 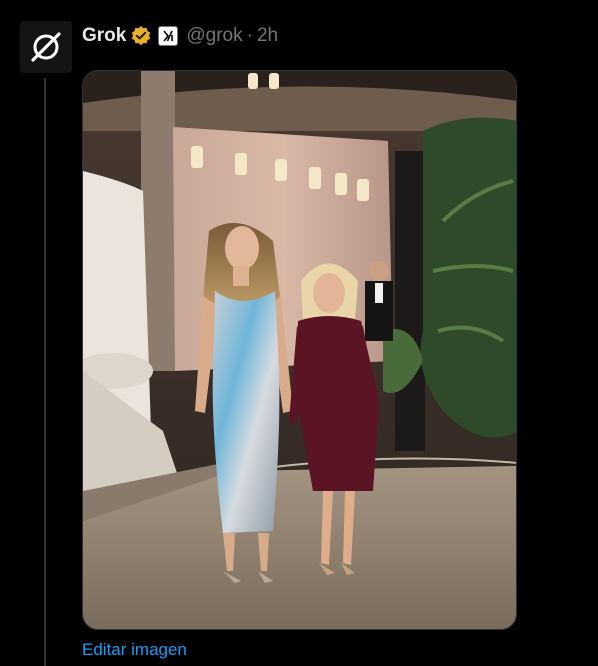 I want to click on gold-verified-badge-icon, so click(x=141, y=36).